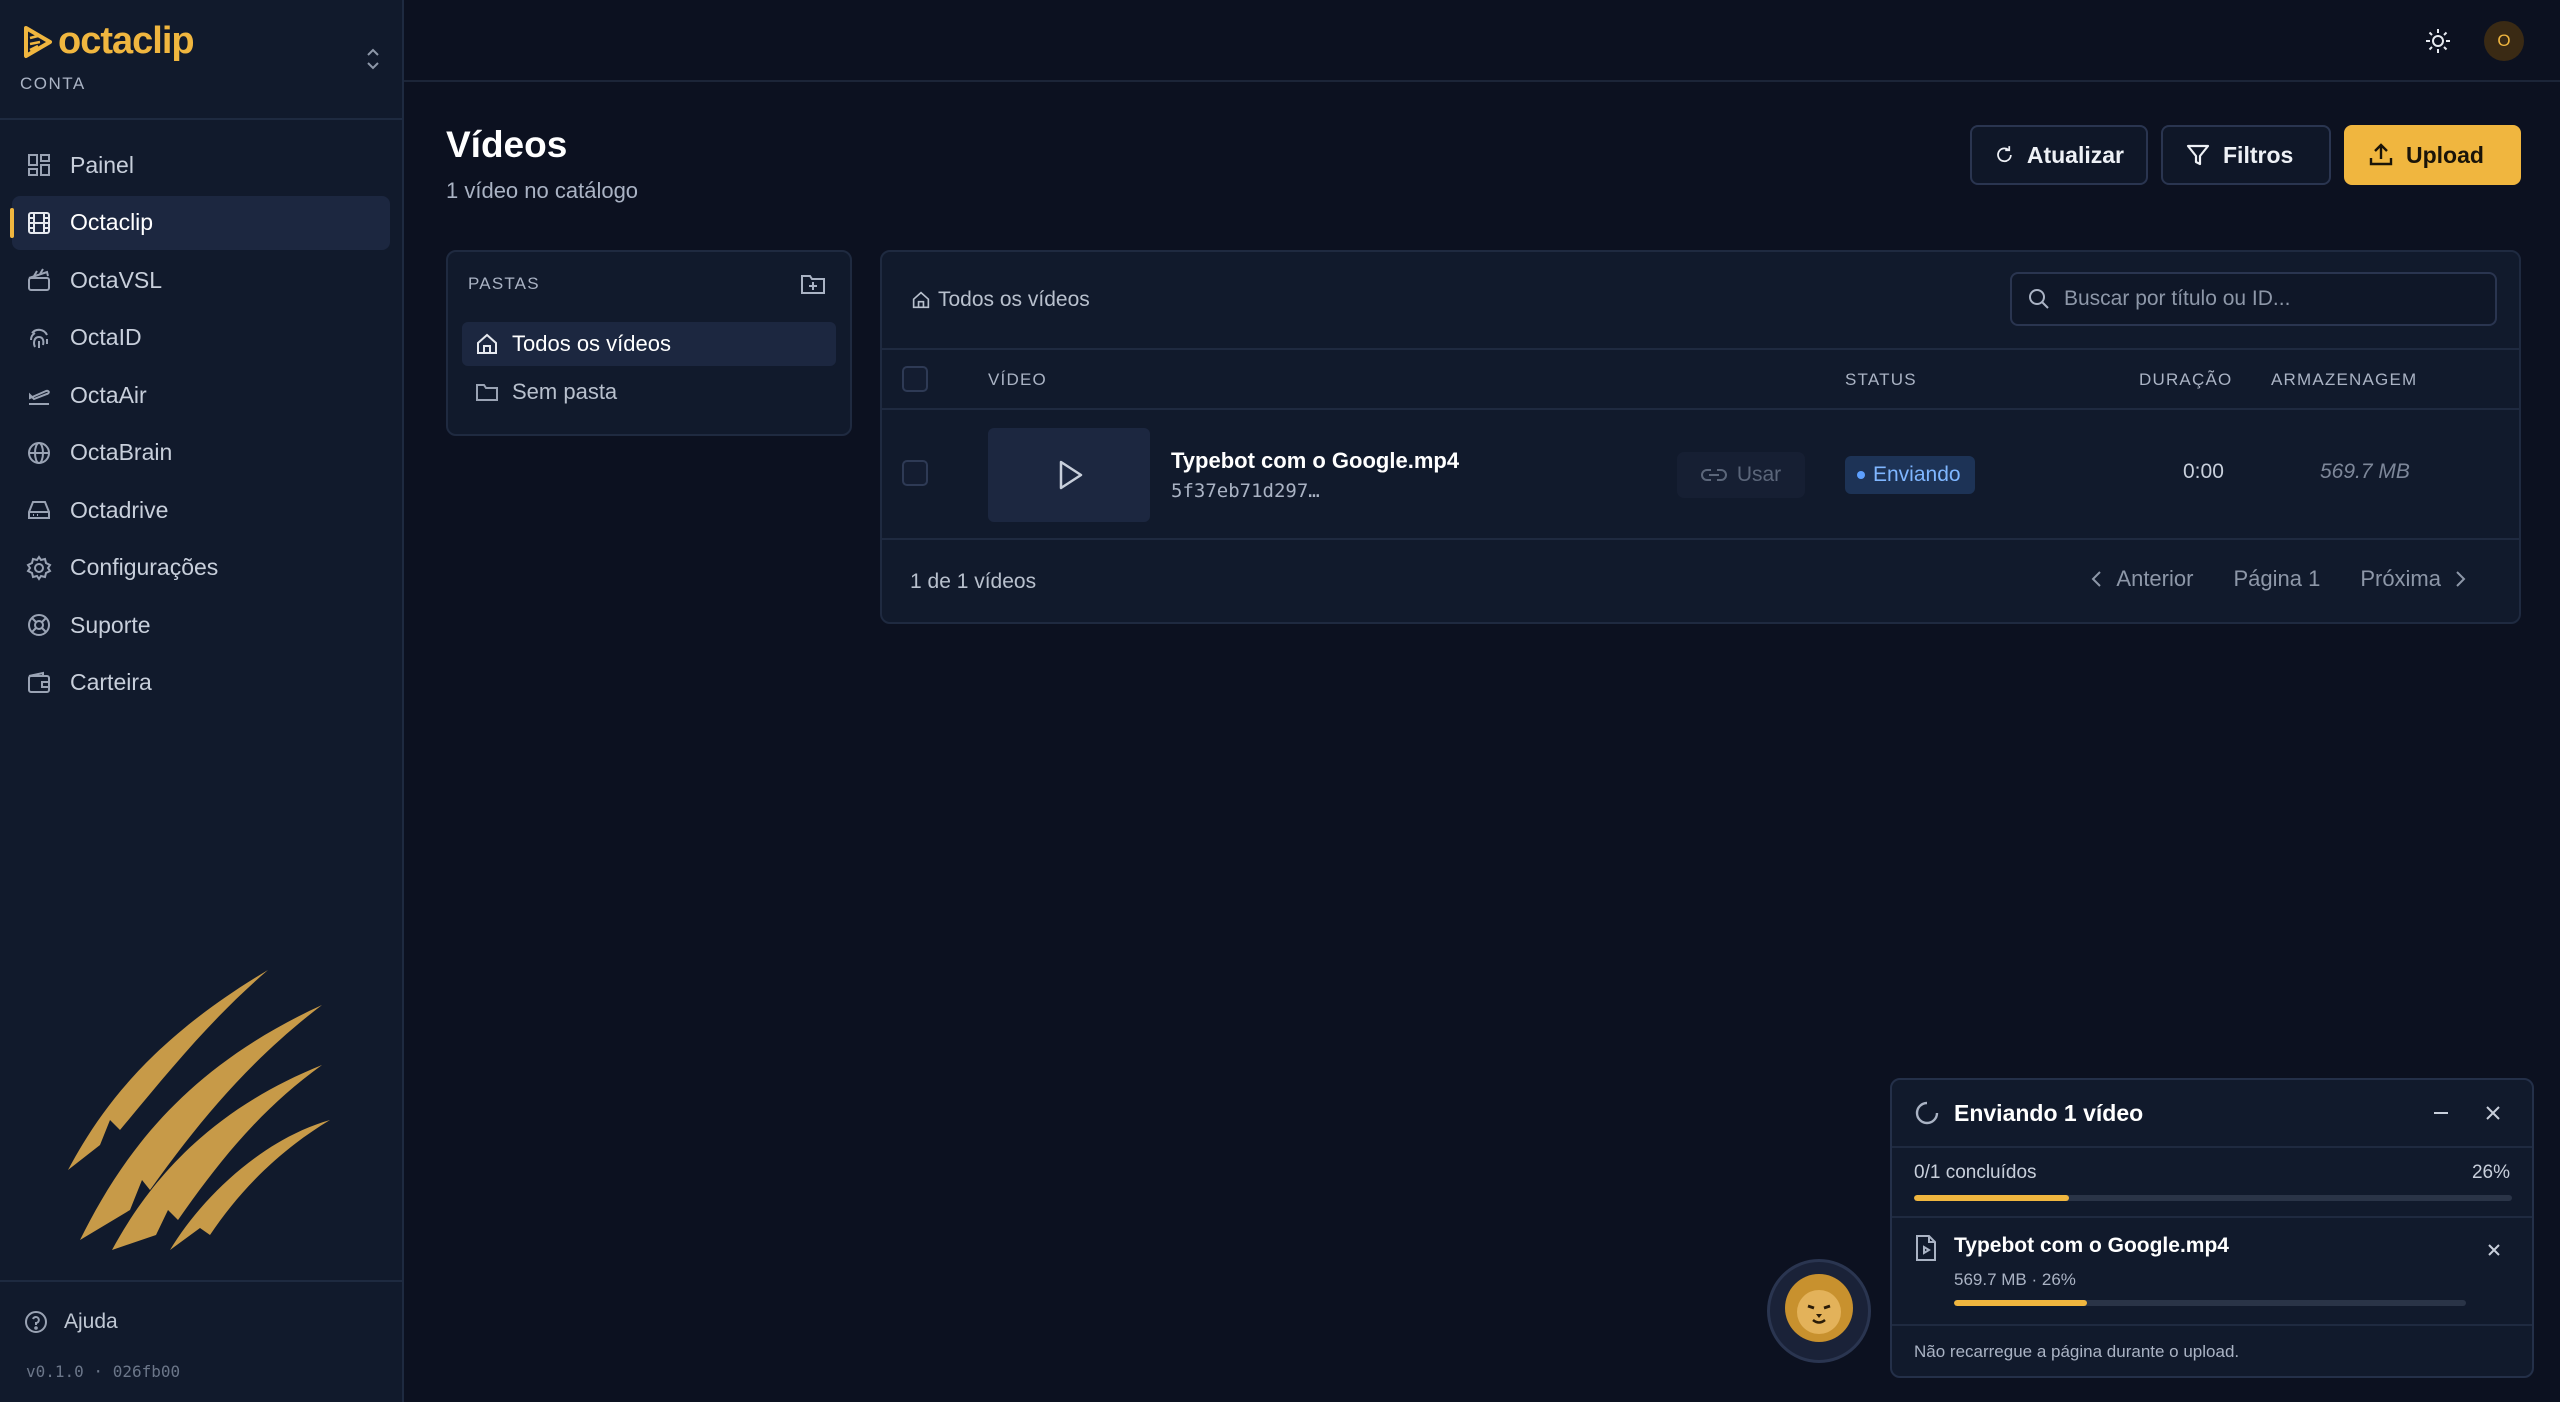 This screenshot has height=1402, width=2560. What do you see at coordinates (1017, 380) in the screenshot?
I see `column-video: VÍDEO` at bounding box center [1017, 380].